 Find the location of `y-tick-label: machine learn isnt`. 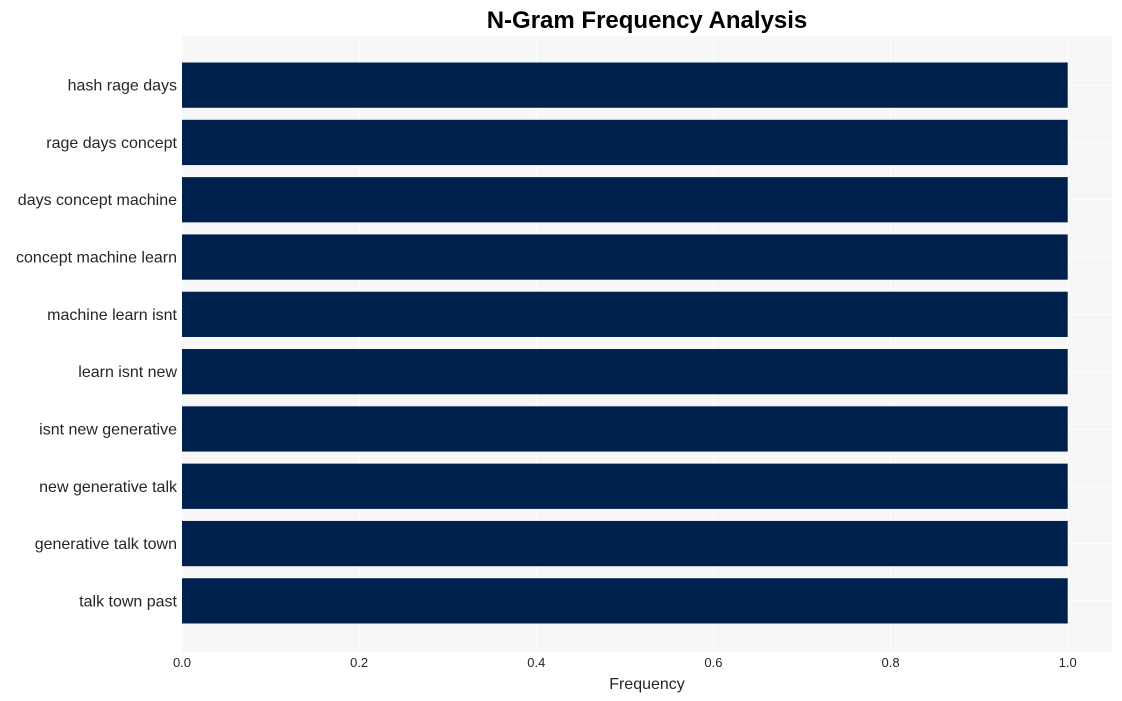

y-tick-label: machine learn isnt is located at coordinates (112, 315).